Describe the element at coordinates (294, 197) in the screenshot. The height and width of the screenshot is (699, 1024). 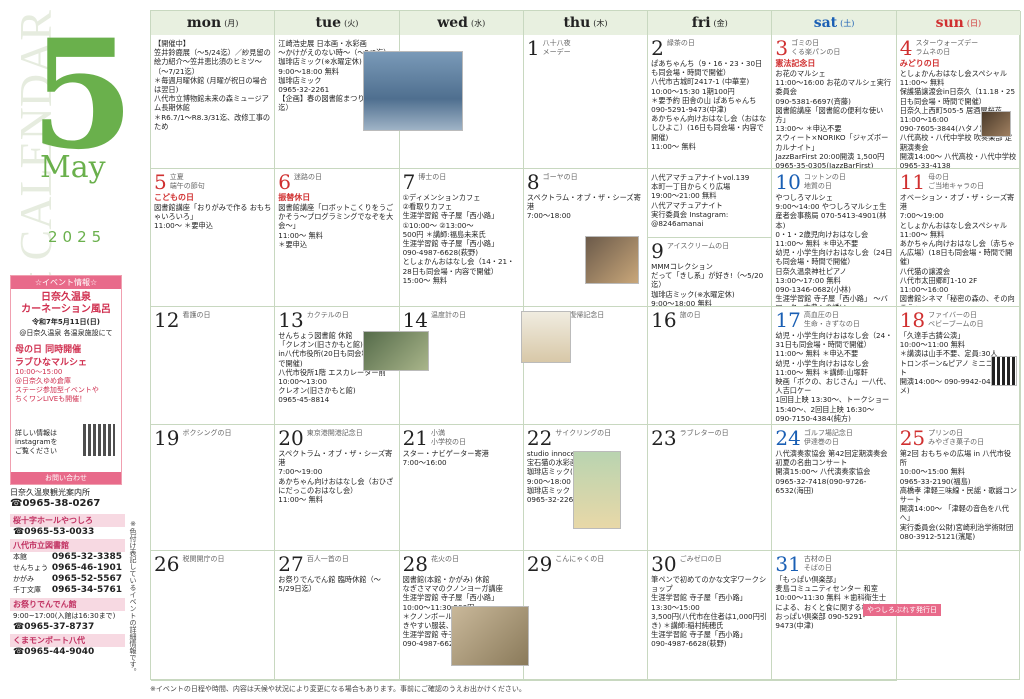
I see `holiday-title: 振替休日` at that location.